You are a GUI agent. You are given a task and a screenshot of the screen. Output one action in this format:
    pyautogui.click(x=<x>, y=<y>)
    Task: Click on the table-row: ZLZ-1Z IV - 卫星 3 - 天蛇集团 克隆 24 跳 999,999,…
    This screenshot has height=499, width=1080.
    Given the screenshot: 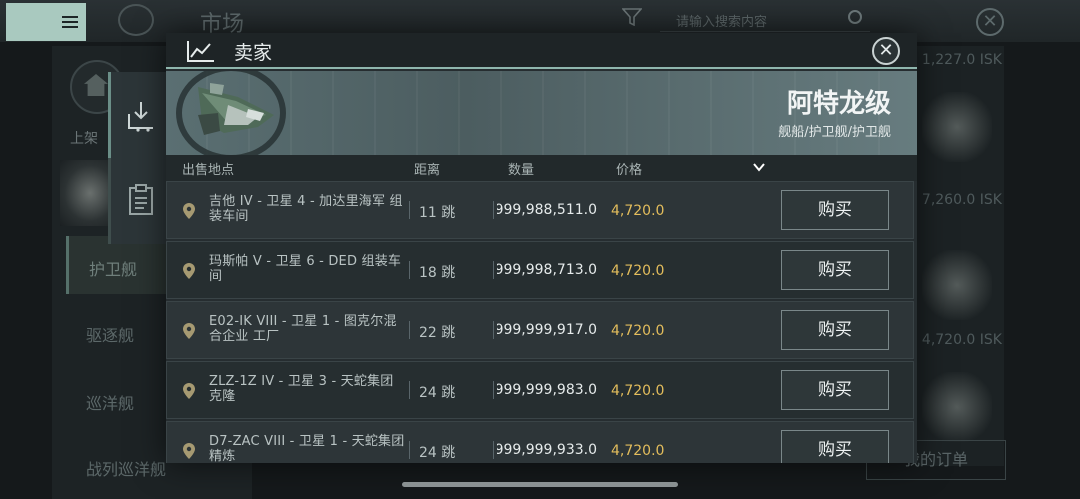 What is the action you would take?
    pyautogui.click(x=540, y=390)
    